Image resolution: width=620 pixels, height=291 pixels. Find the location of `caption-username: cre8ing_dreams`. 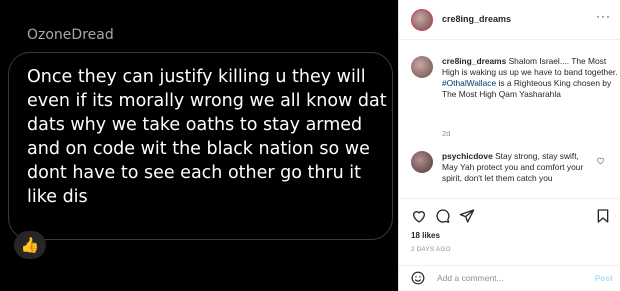

caption-username: cre8ing_dreams is located at coordinates (474, 61).